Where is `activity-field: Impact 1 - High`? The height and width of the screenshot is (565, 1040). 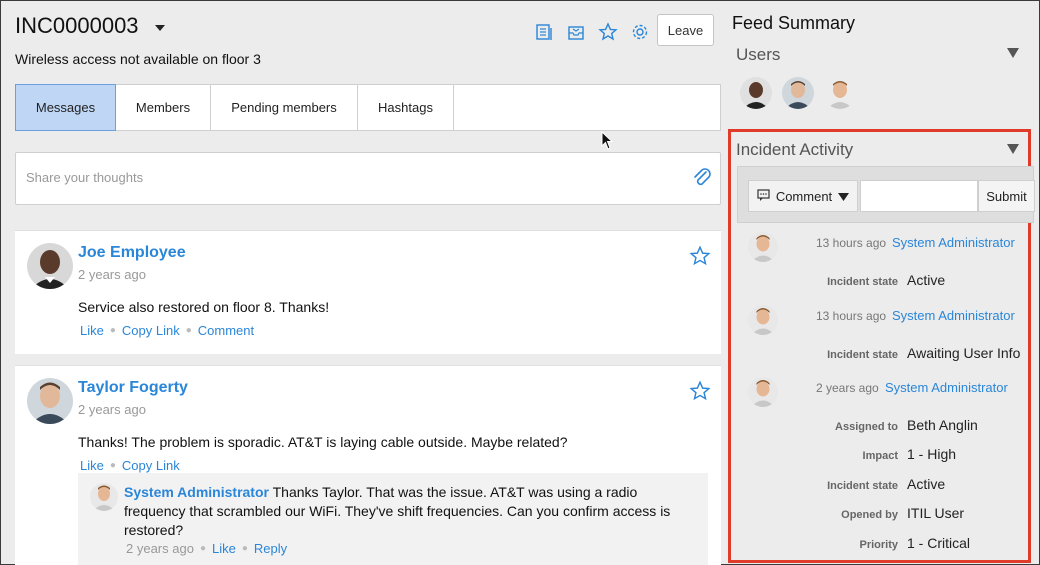
activity-field: Impact 1 - High is located at coordinates (879, 456).